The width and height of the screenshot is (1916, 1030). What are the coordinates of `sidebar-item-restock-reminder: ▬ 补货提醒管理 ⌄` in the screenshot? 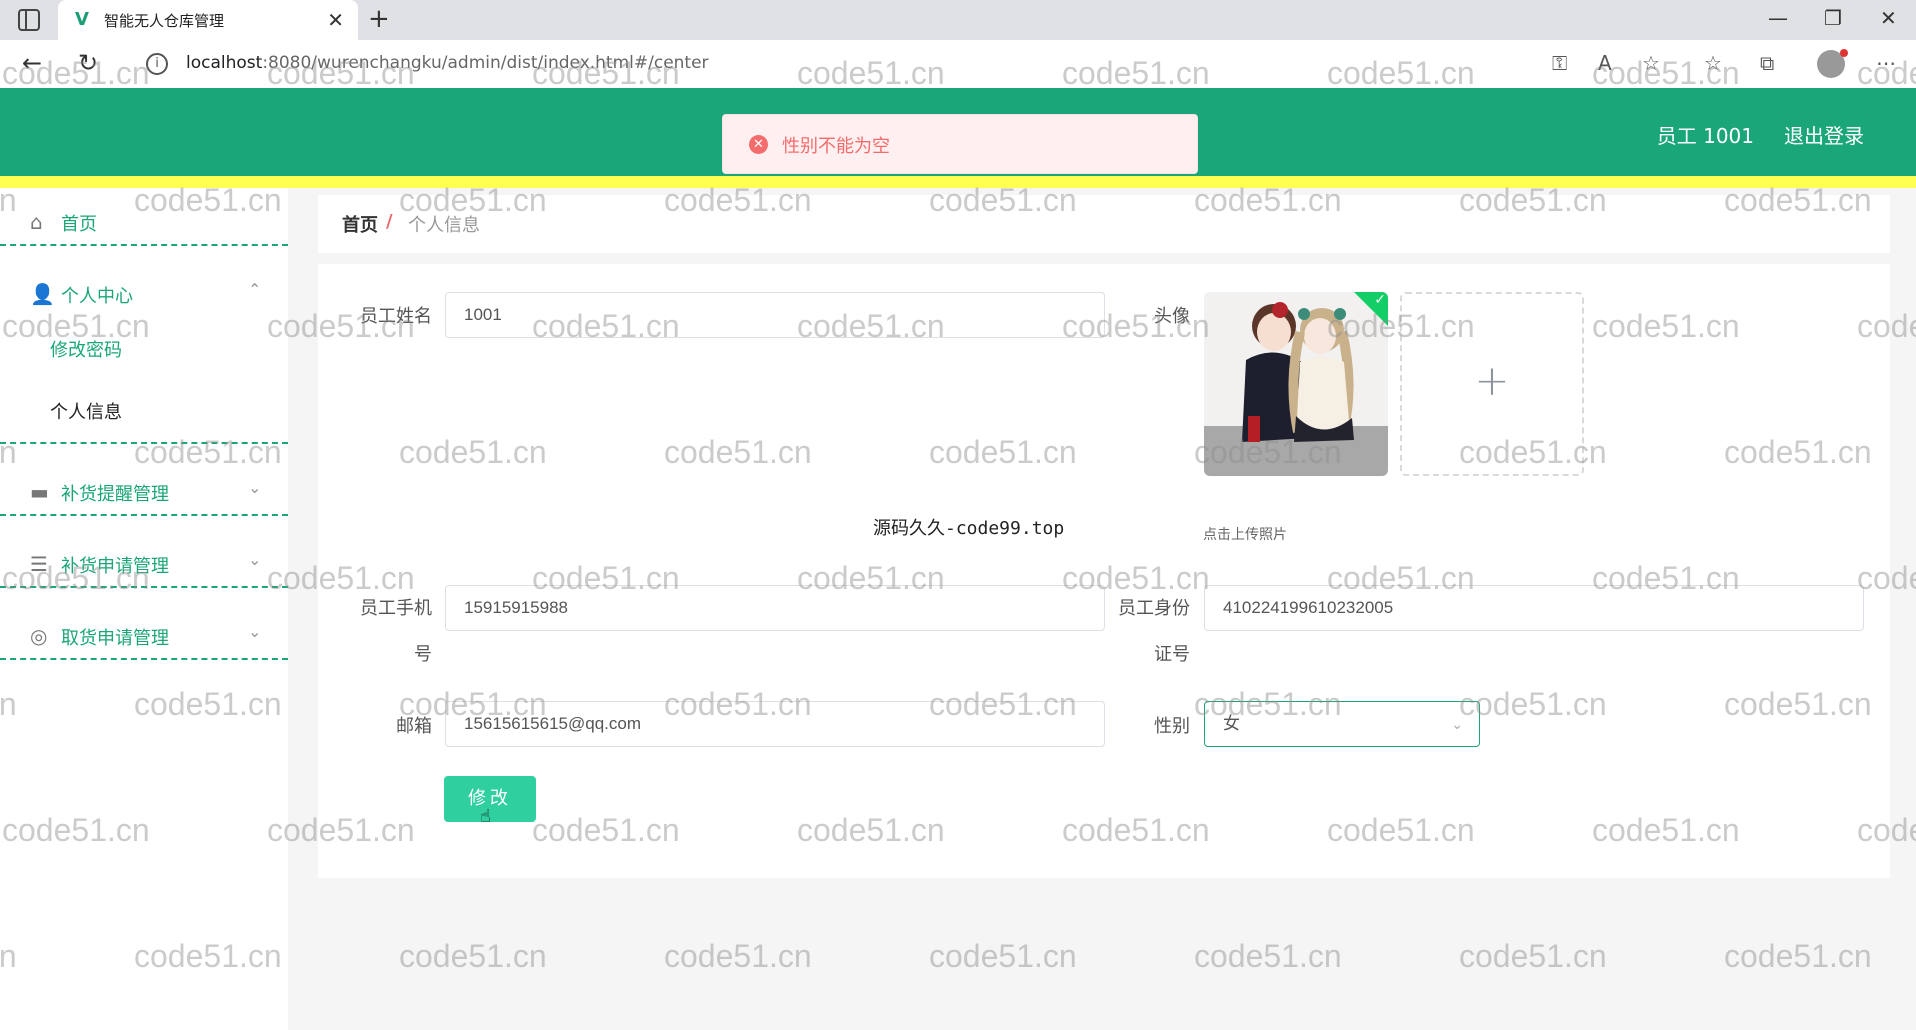 It's located at (144, 493).